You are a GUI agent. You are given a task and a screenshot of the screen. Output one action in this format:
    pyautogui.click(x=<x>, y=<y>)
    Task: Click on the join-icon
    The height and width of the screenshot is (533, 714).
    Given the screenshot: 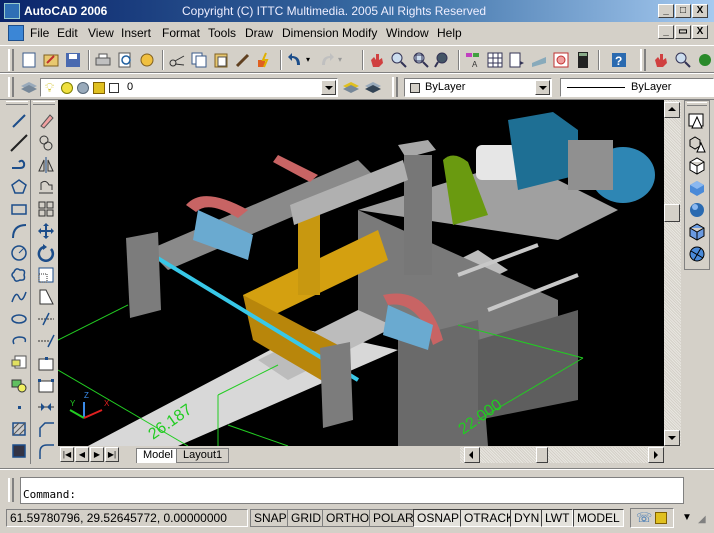 What is the action you would take?
    pyautogui.click(x=46, y=407)
    